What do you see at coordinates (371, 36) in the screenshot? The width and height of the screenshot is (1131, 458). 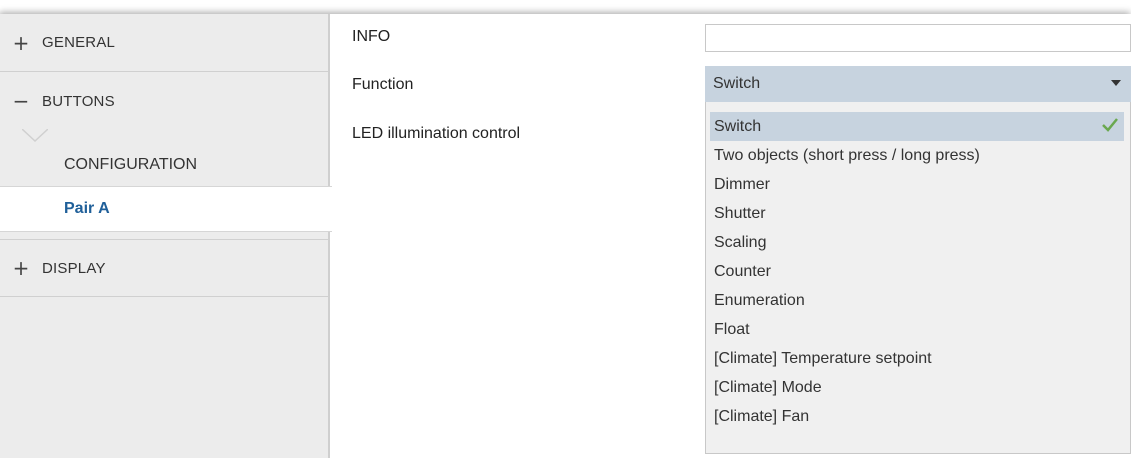 I see `info-label: INFO` at bounding box center [371, 36].